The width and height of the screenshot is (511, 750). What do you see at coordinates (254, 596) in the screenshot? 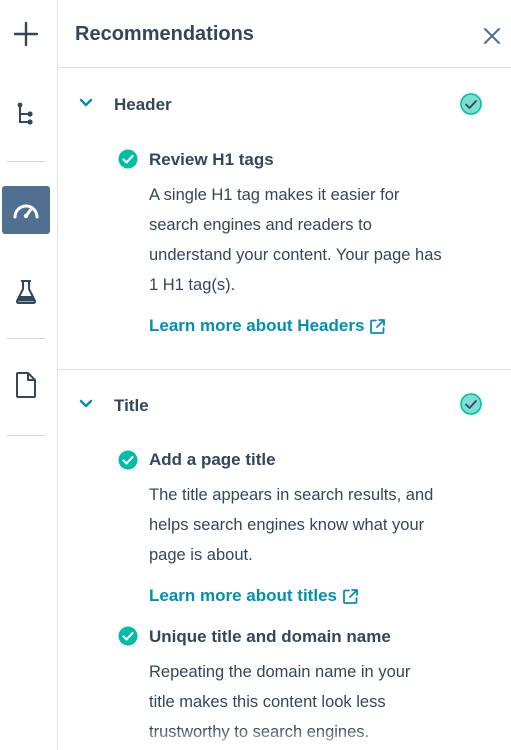
I see `learn-more-link: Learn more about titles` at bounding box center [254, 596].